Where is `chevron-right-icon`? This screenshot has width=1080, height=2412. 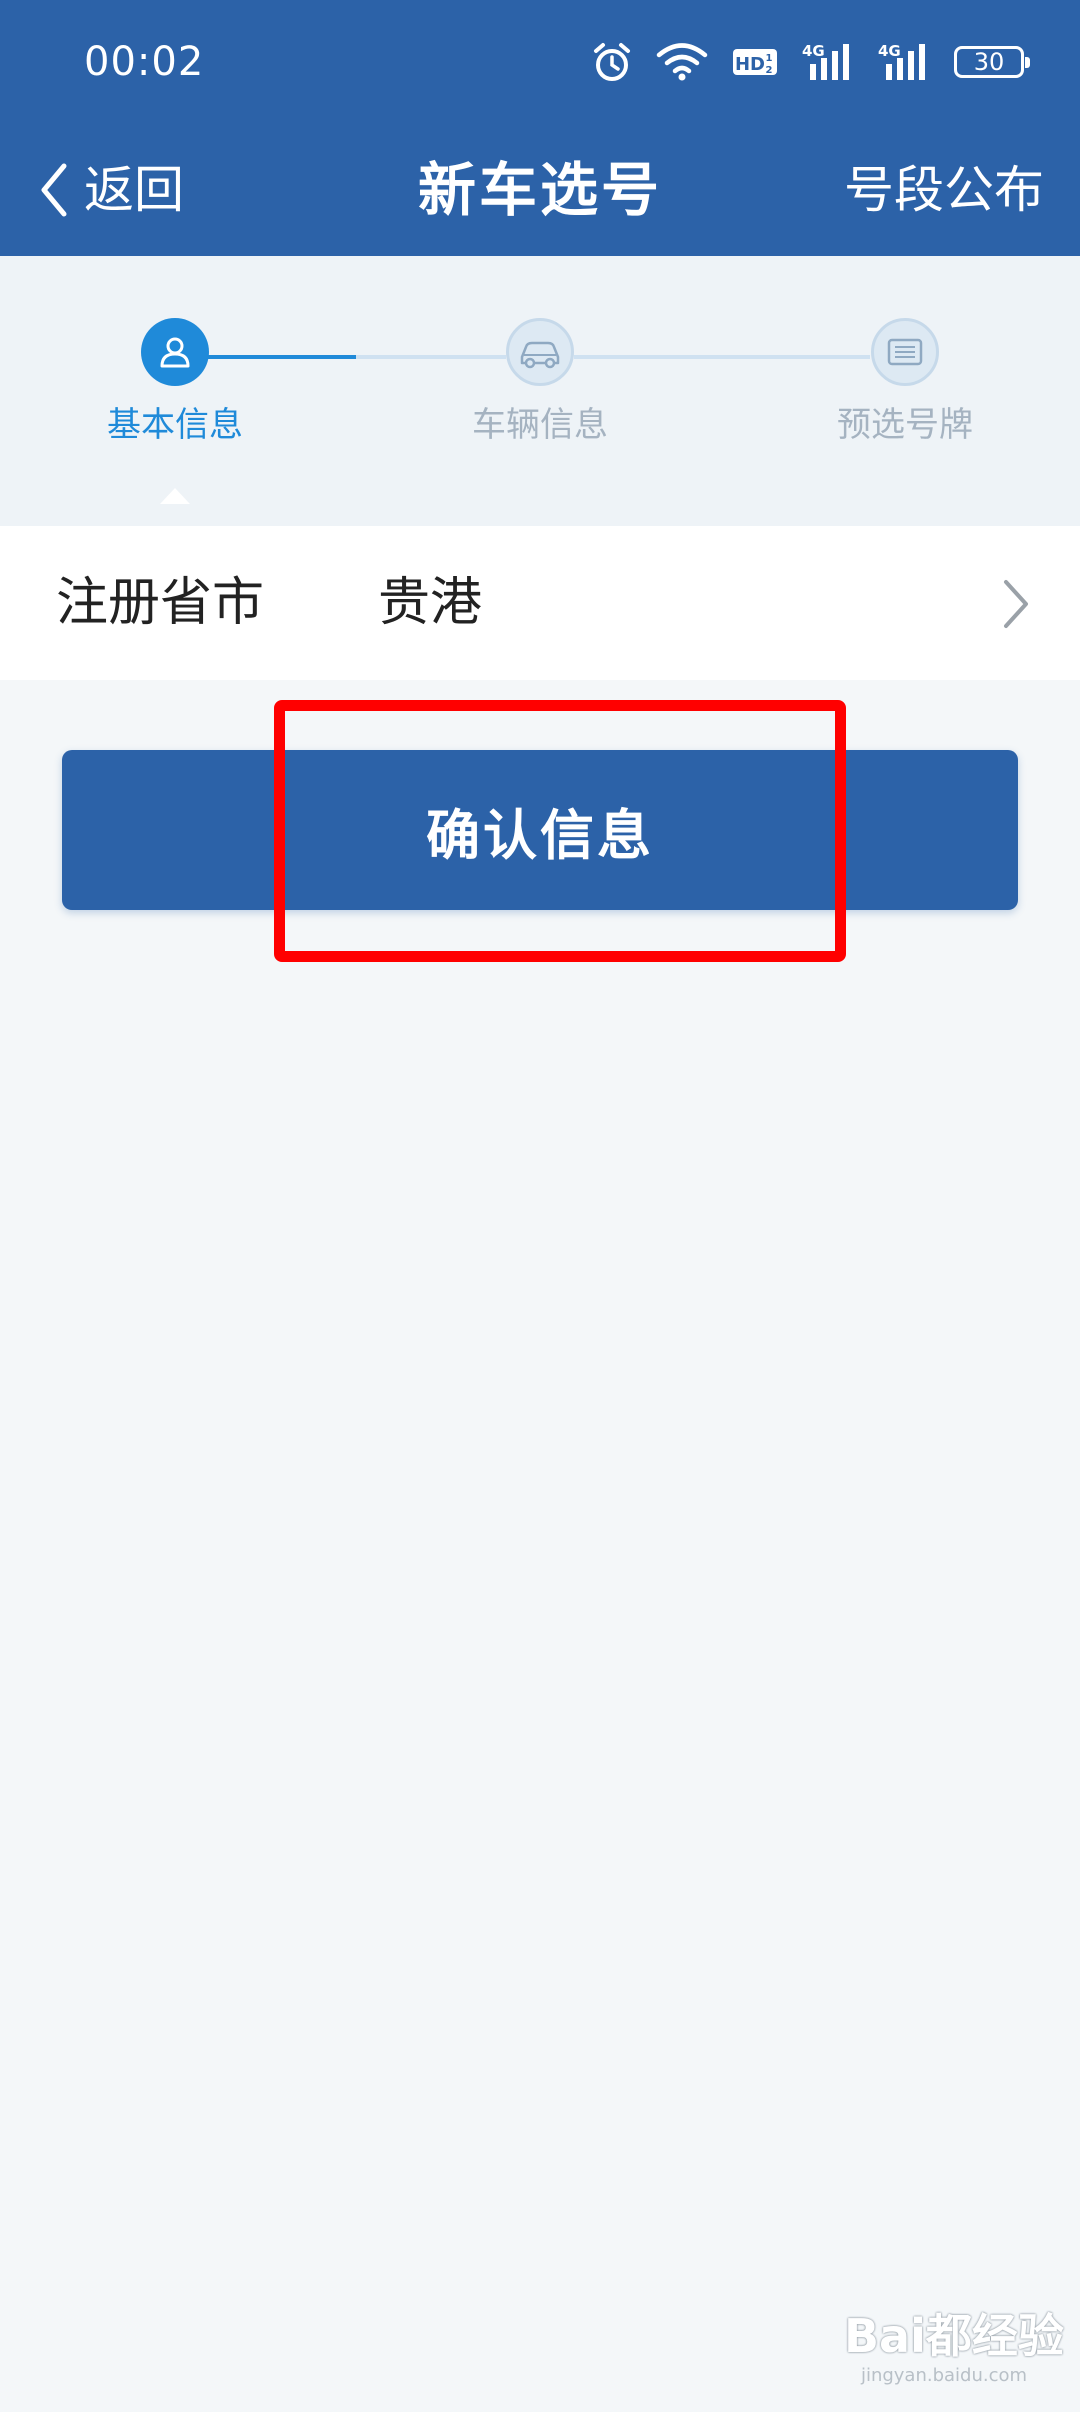 chevron-right-icon is located at coordinates (1016, 604).